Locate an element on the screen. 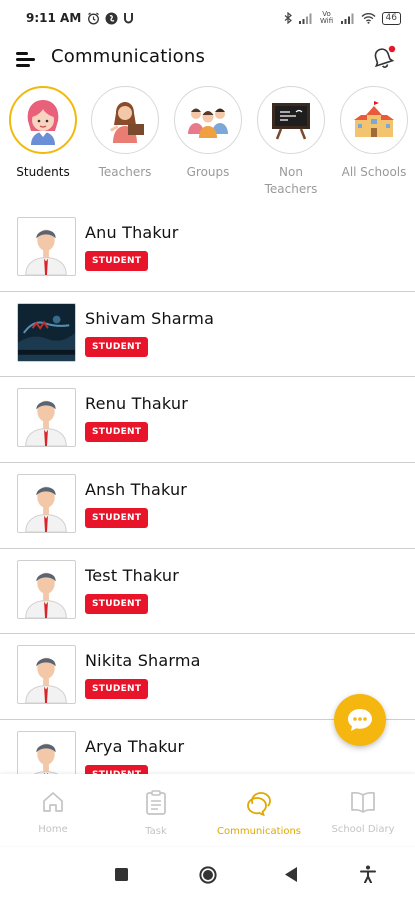 The height and width of the screenshot is (900, 415). contact-name: Ansh Thakur is located at coordinates (136, 490).